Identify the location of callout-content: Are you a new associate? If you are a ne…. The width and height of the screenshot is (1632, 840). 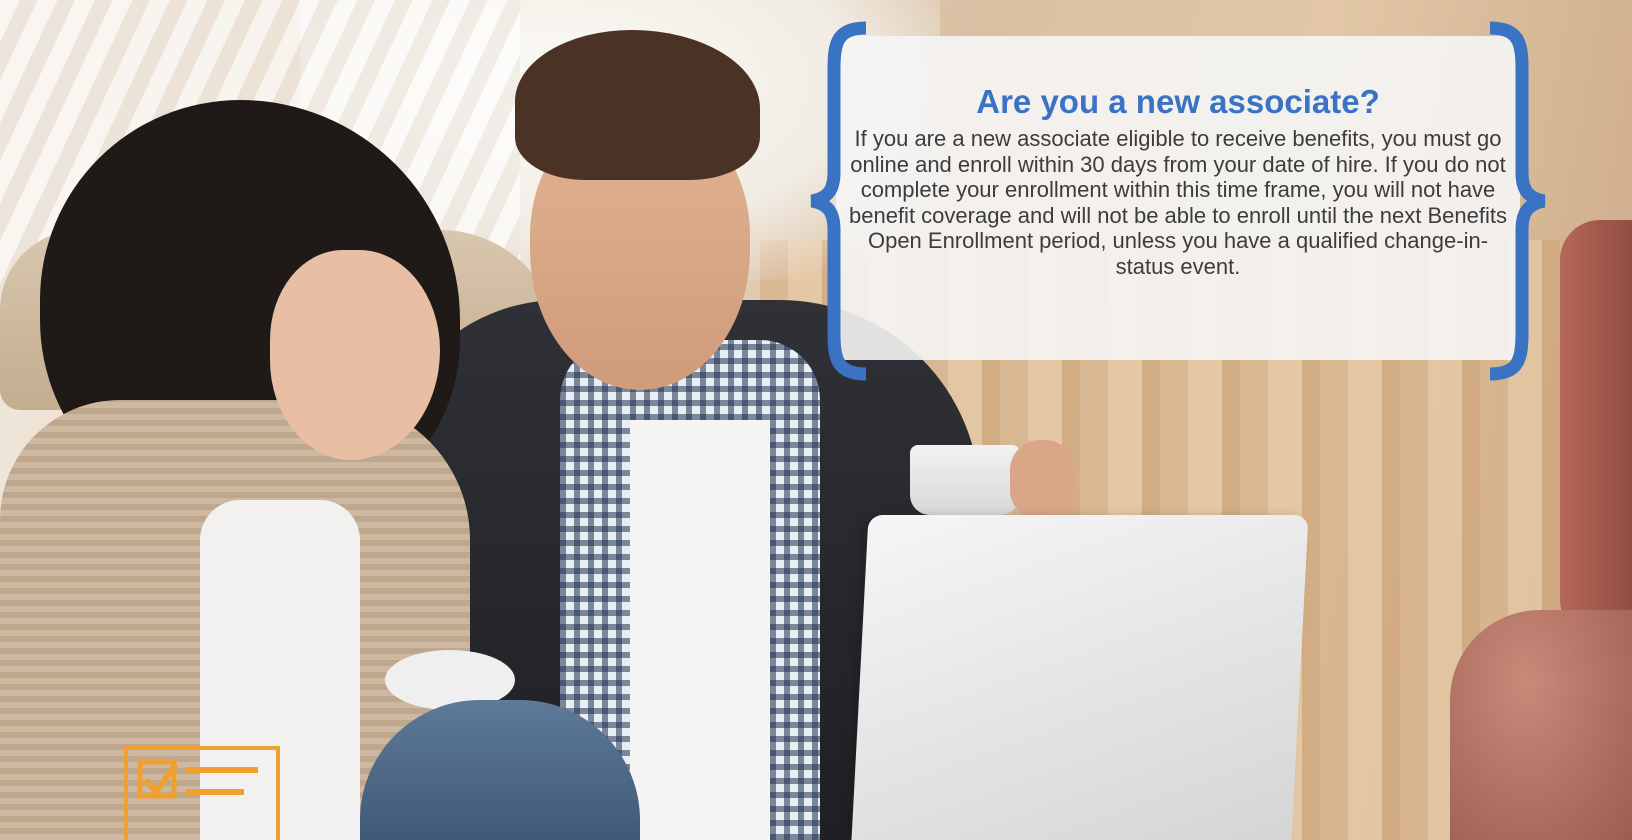
(1178, 180).